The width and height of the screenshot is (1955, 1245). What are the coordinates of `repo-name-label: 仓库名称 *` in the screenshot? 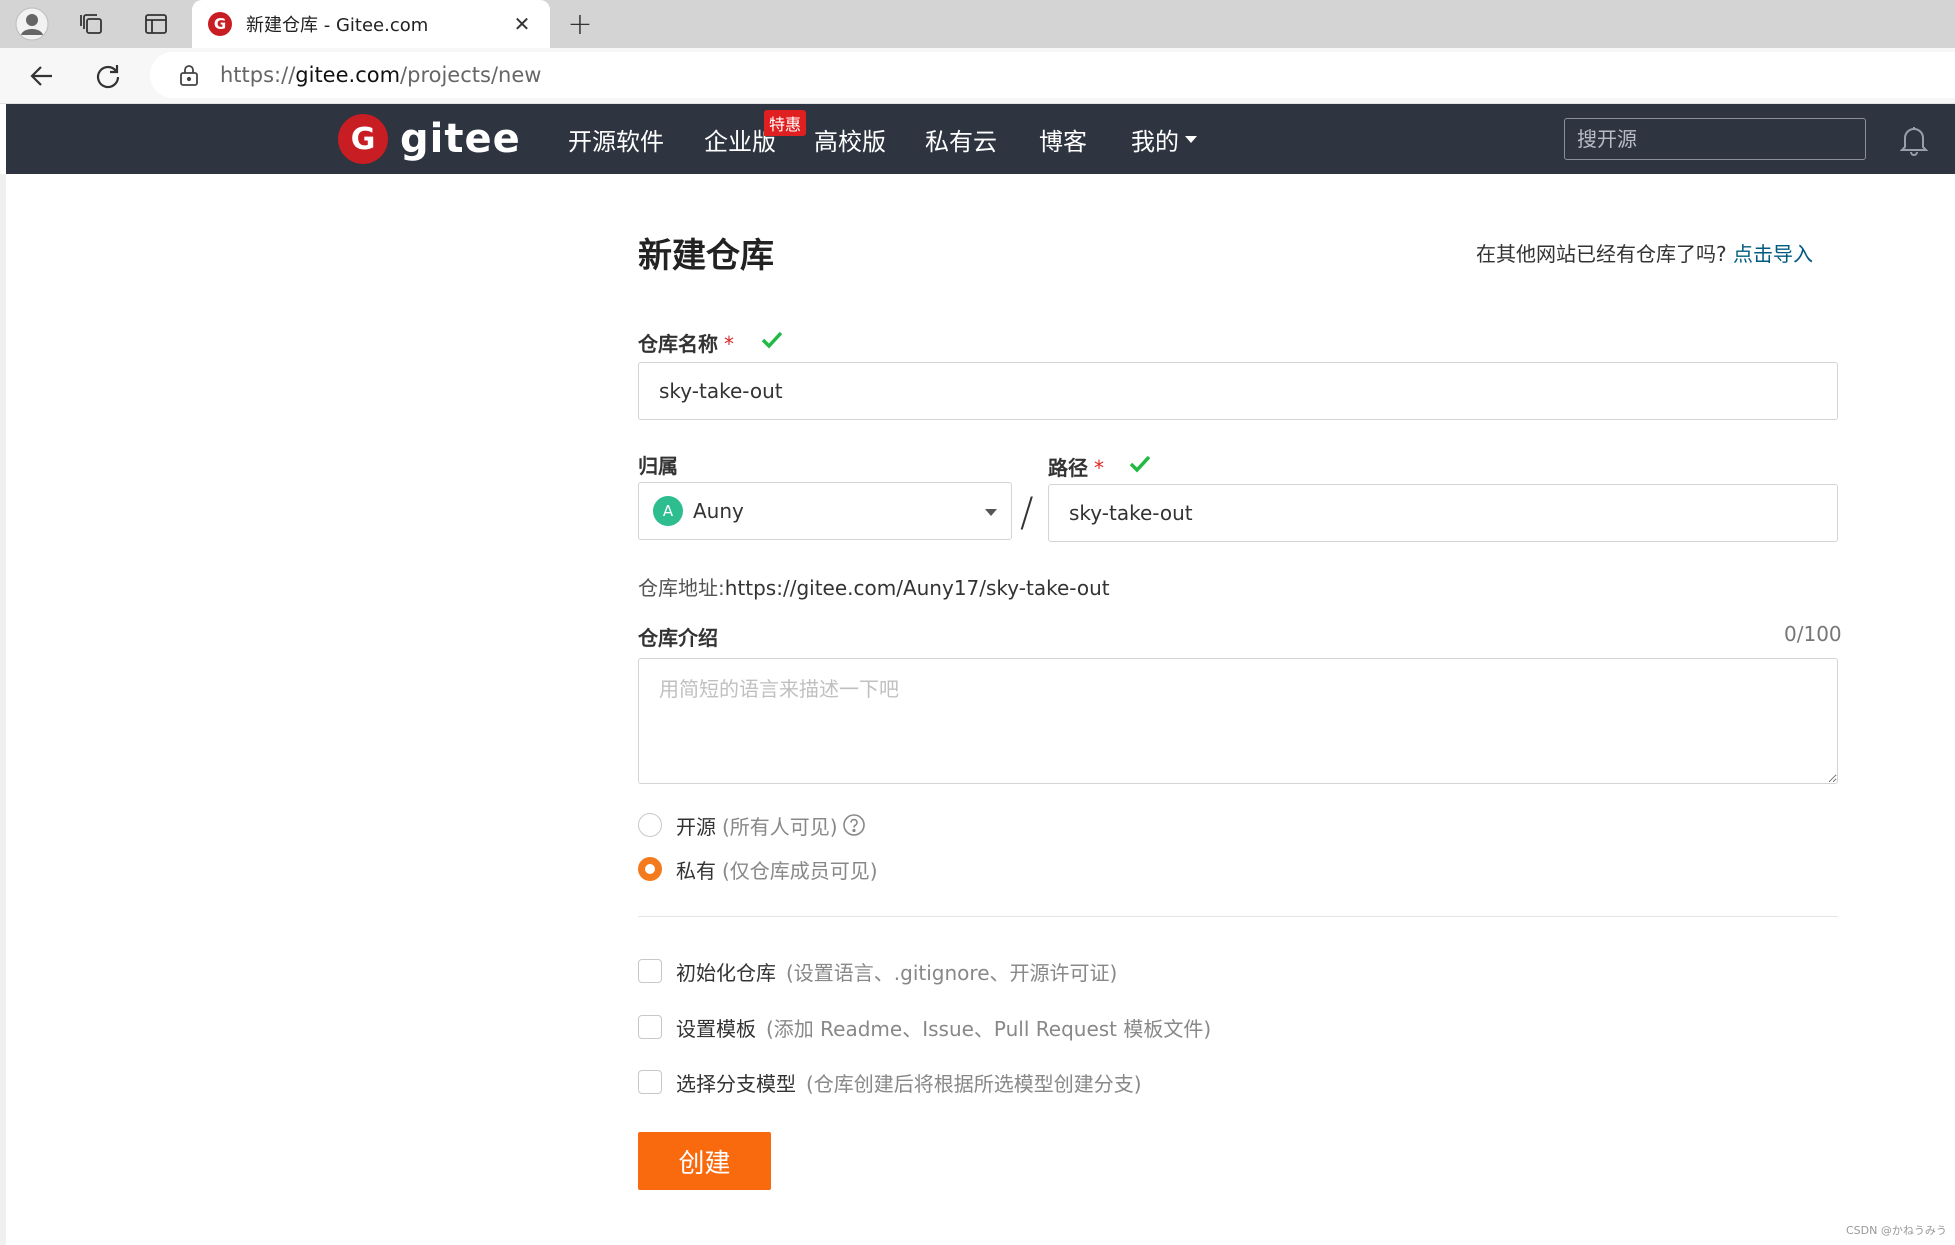 It's located at (686, 344).